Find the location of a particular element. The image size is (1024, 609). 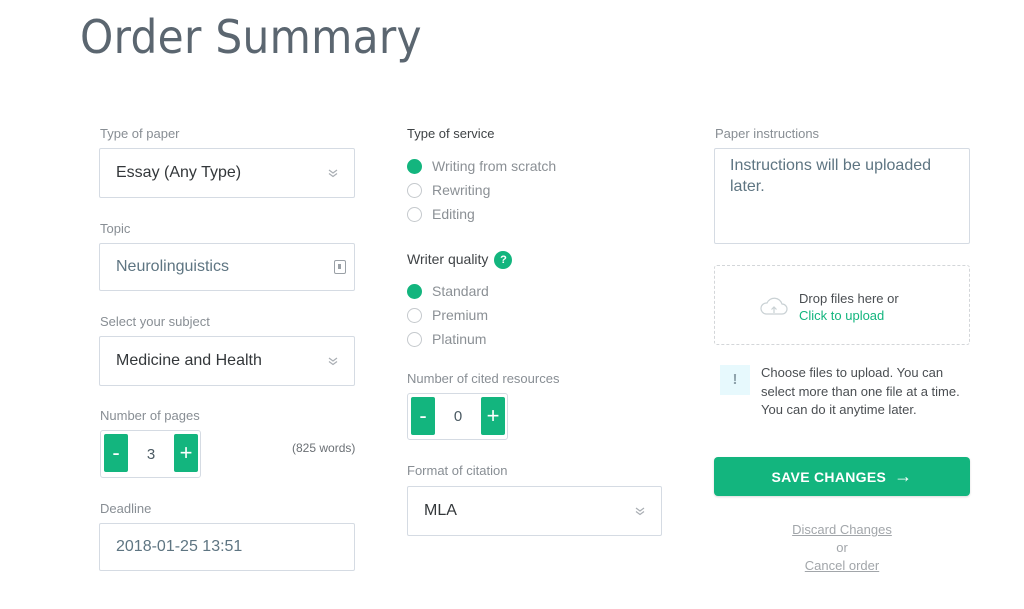

page-title: Order Summary is located at coordinates (251, 37).